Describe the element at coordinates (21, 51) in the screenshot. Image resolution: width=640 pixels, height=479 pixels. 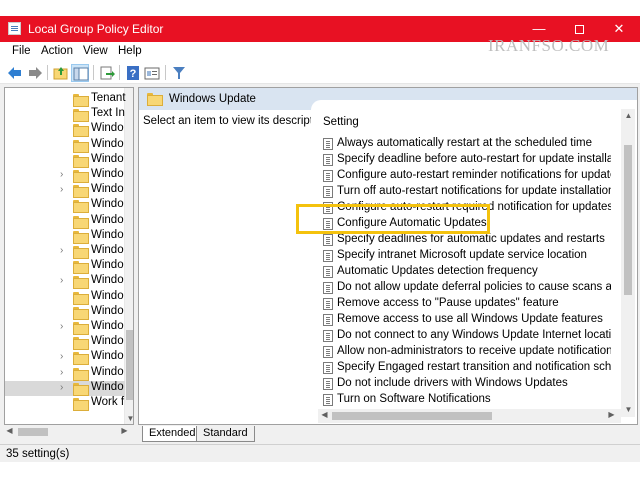
I see `menu-file: File` at that location.